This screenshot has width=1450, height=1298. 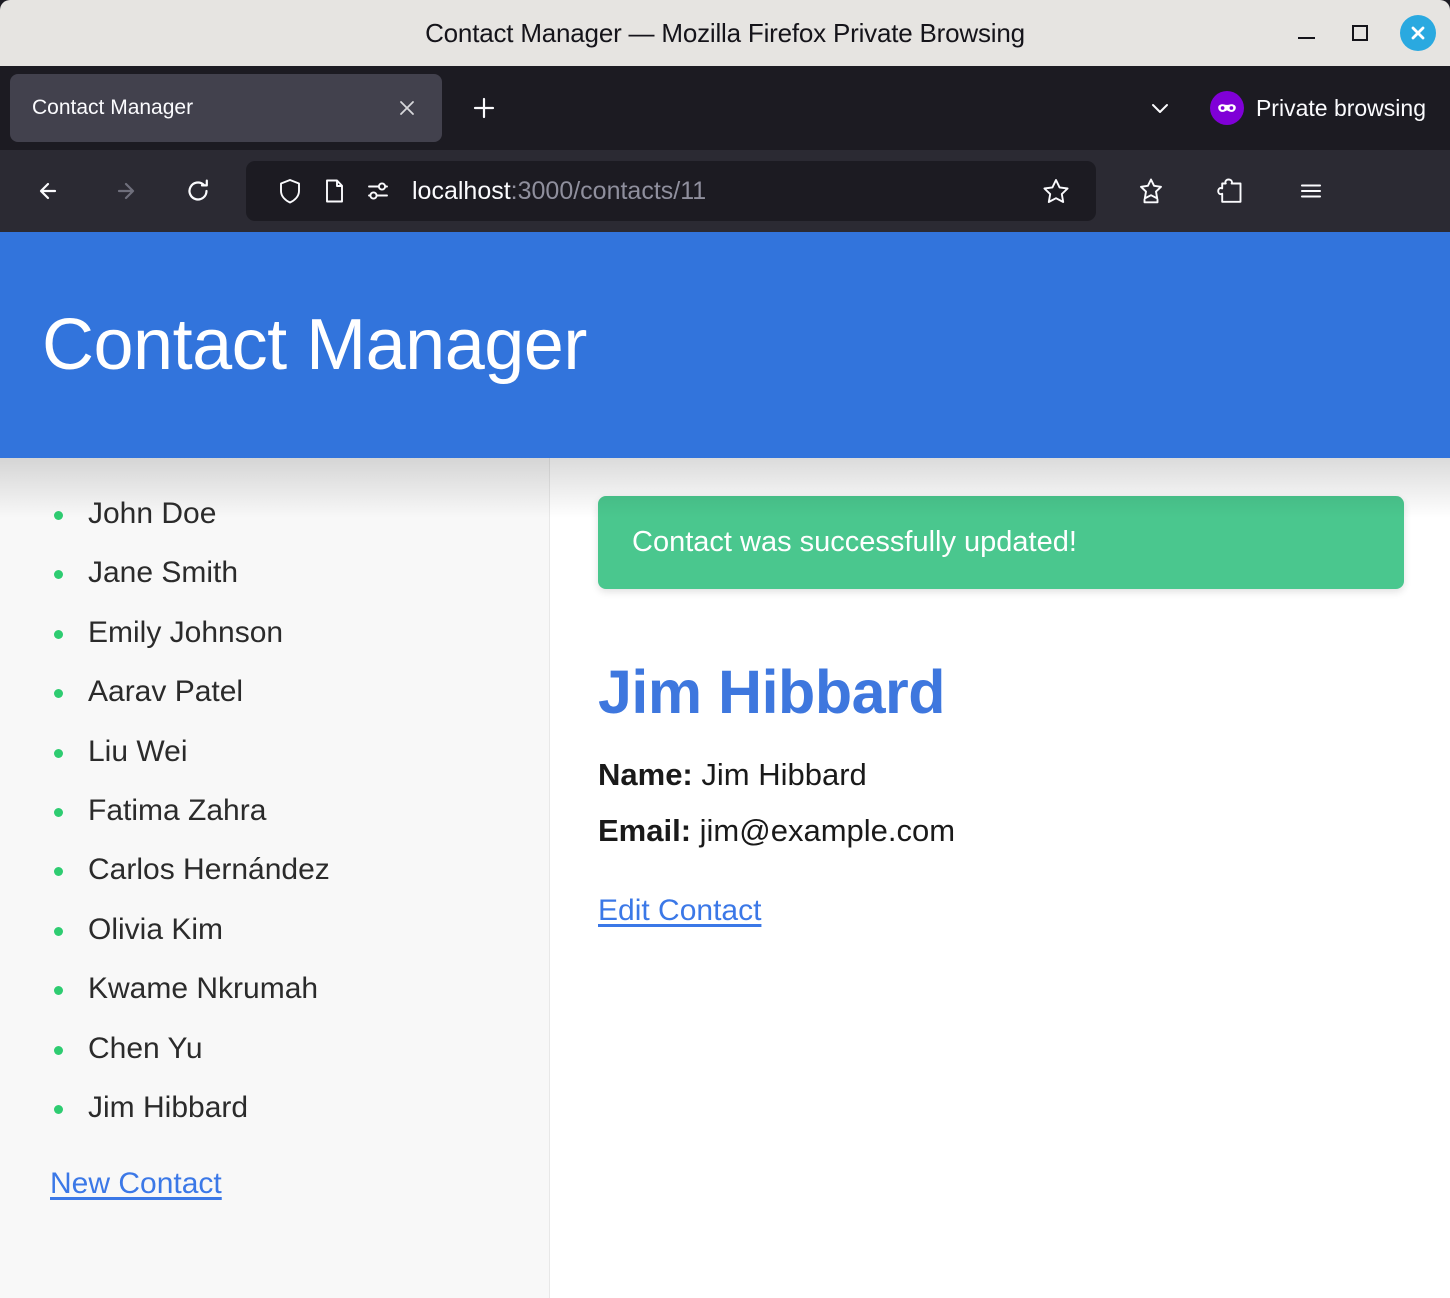 I want to click on contact-heading: Jim Hibbard, so click(x=772, y=692).